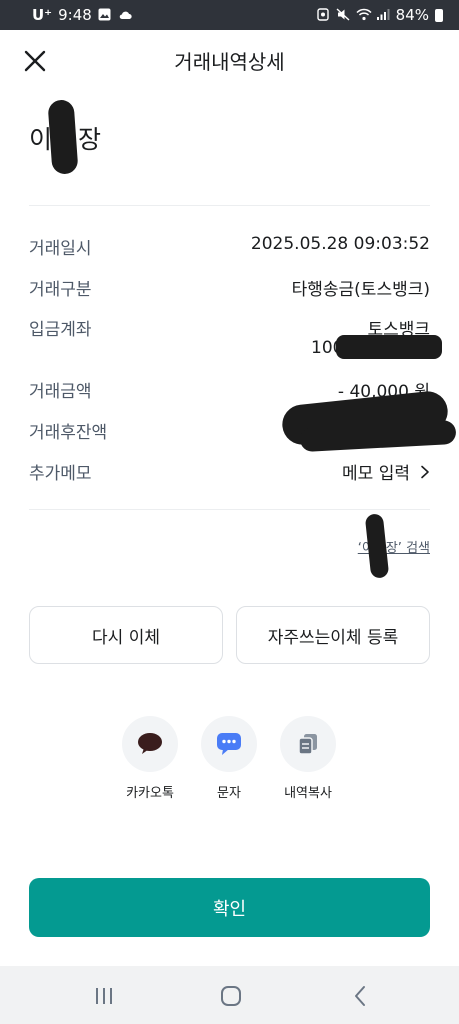 This screenshot has height=1024, width=459. I want to click on retransfer-button: 다시 이체, so click(126, 635).